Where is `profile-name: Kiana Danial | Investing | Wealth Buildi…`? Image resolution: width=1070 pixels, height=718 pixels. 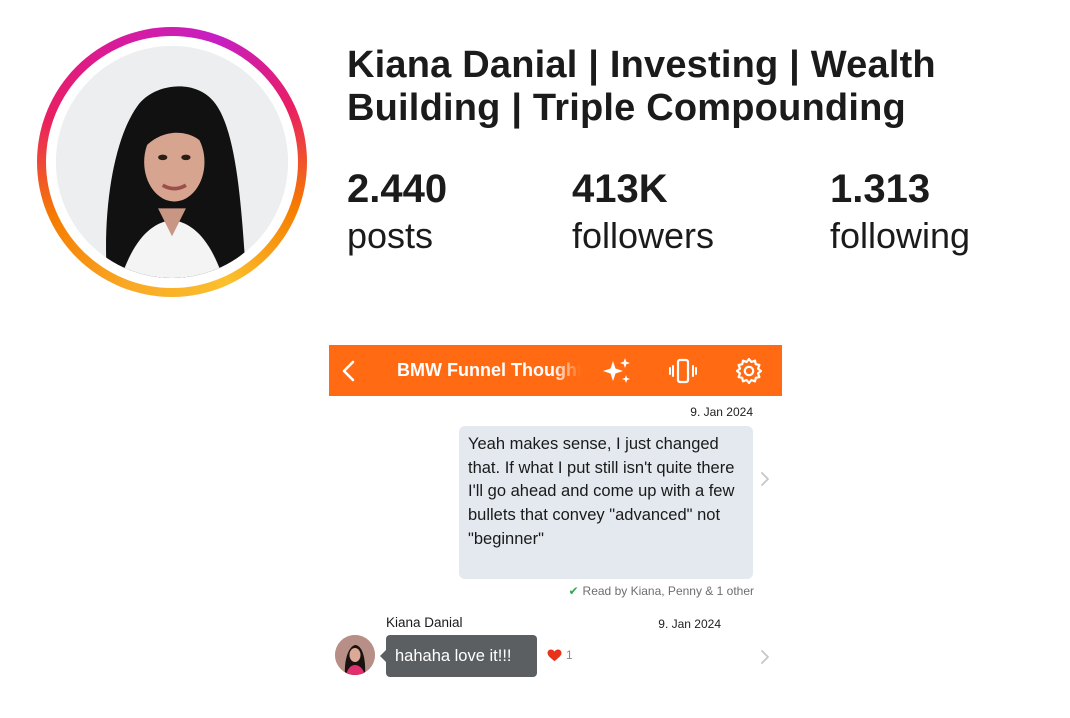
profile-name: Kiana Danial | Investing | Wealth Buildi… is located at coordinates (641, 86).